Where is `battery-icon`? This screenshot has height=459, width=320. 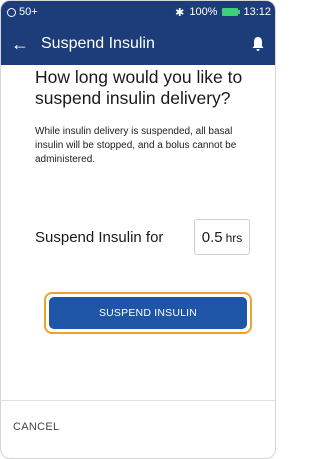 battery-icon is located at coordinates (231, 12).